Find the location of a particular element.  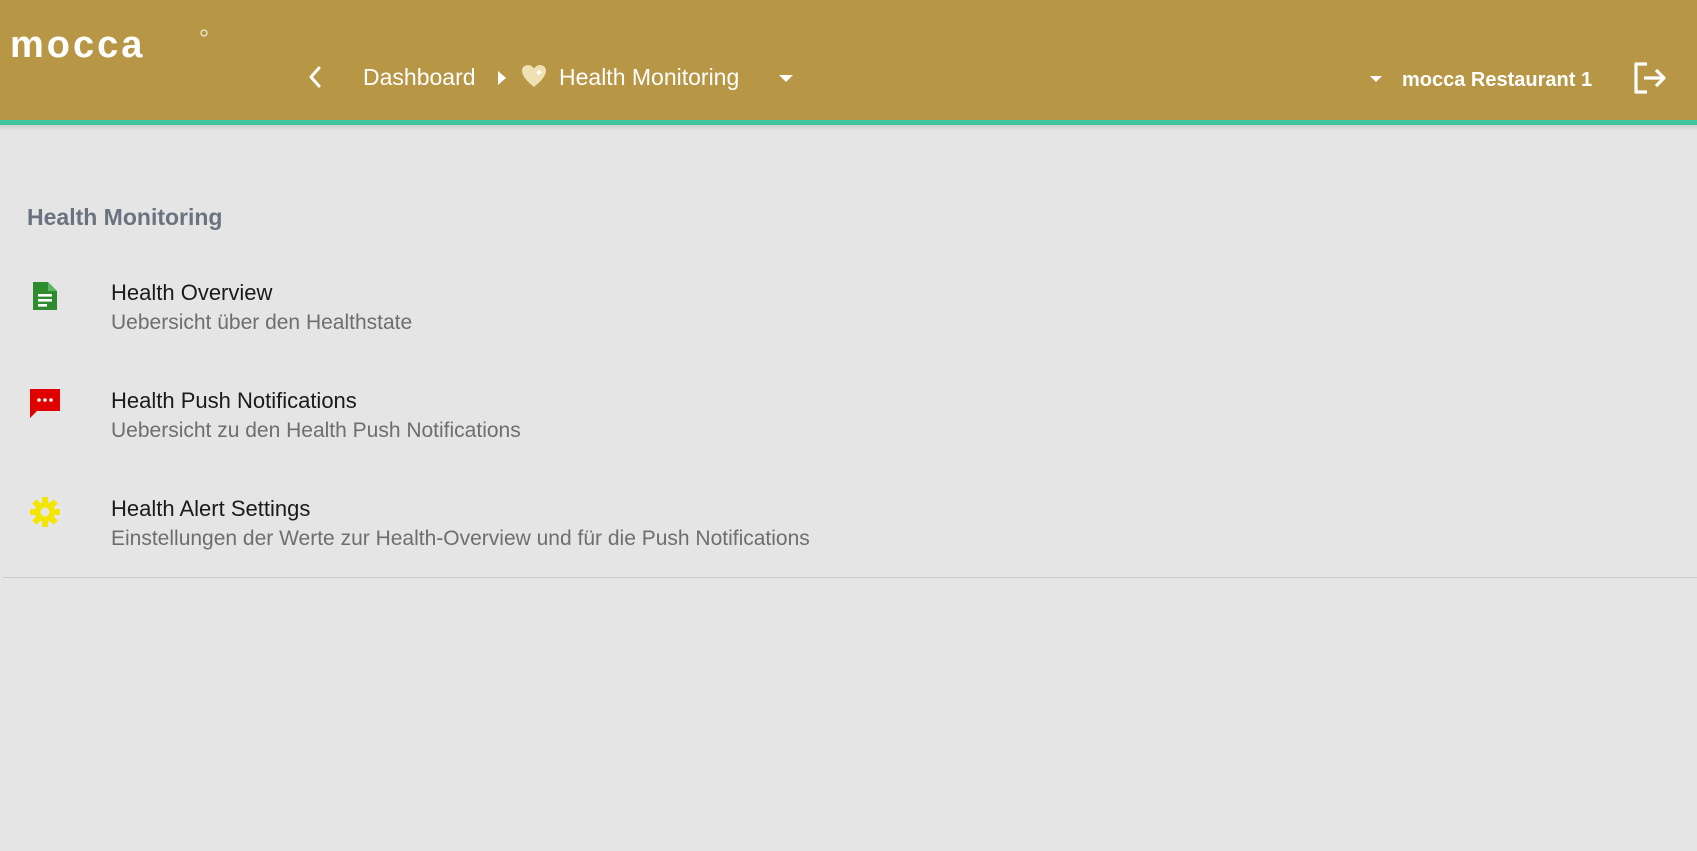

chat-message-icon is located at coordinates (45, 404).